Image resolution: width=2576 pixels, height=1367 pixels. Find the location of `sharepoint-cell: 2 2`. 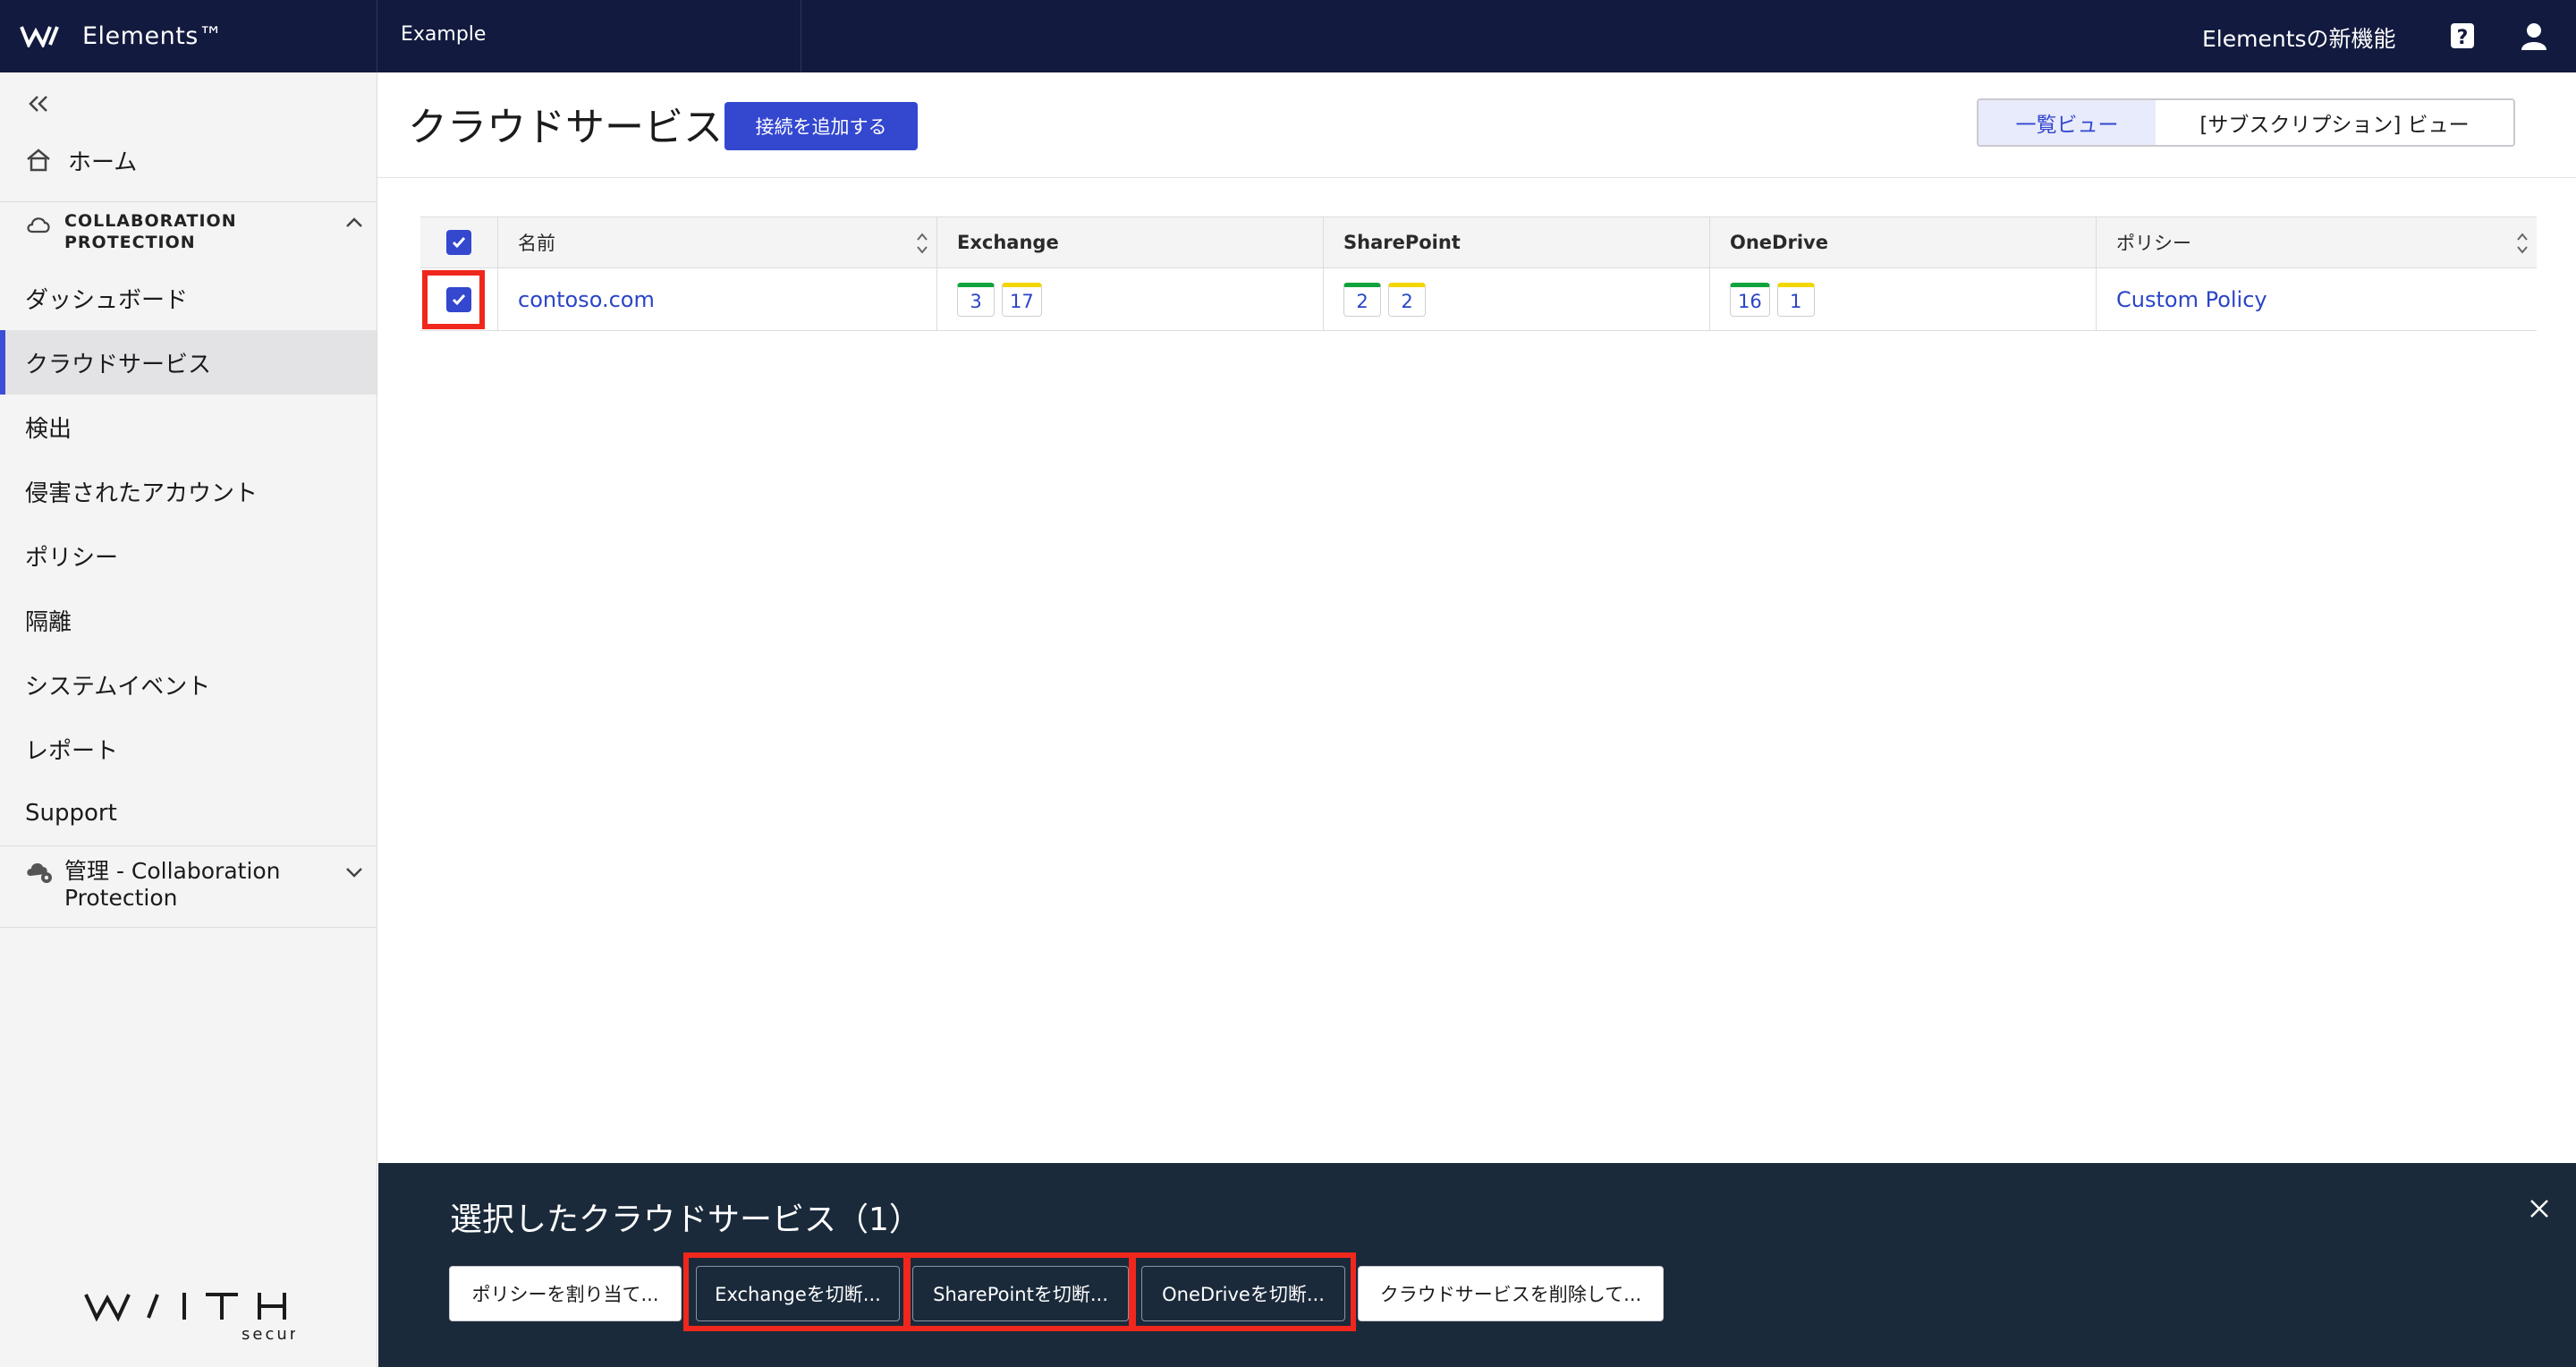

sharepoint-cell: 2 2 is located at coordinates (1516, 299).